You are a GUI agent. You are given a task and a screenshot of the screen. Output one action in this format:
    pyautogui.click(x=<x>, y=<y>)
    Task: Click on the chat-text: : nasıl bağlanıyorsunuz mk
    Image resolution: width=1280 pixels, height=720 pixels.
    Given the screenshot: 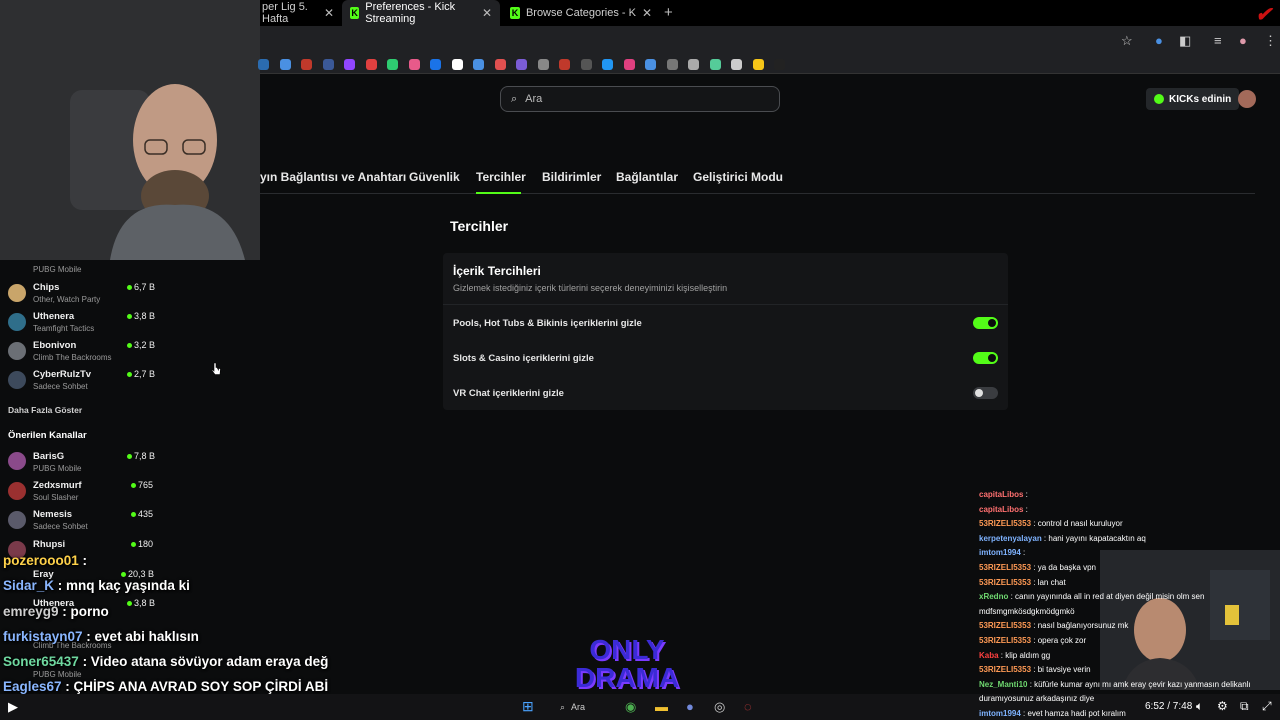 What is the action you would take?
    pyautogui.click(x=1080, y=626)
    